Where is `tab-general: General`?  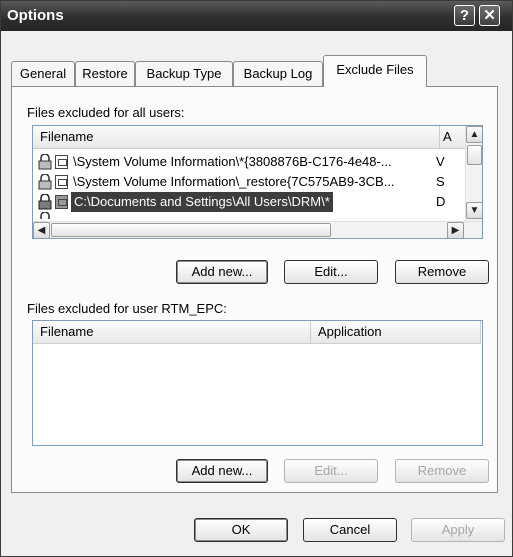
tab-general: General is located at coordinates (43, 73).